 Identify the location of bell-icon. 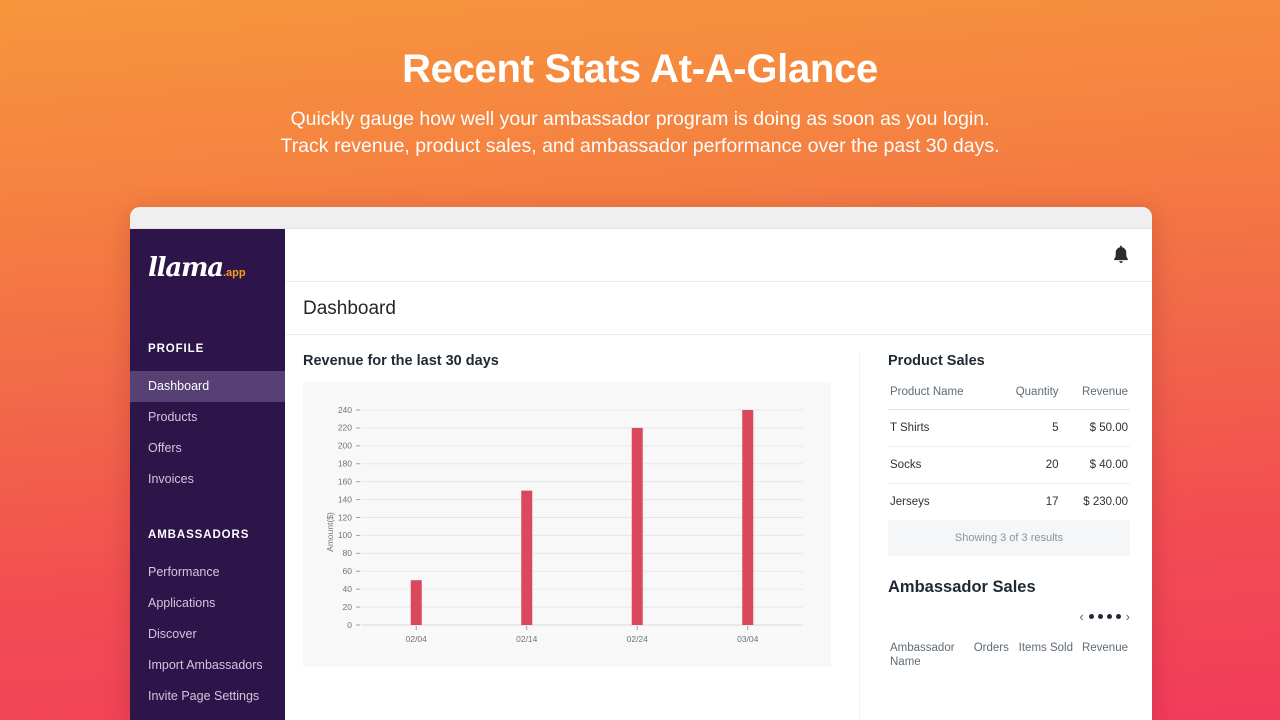
(1121, 255).